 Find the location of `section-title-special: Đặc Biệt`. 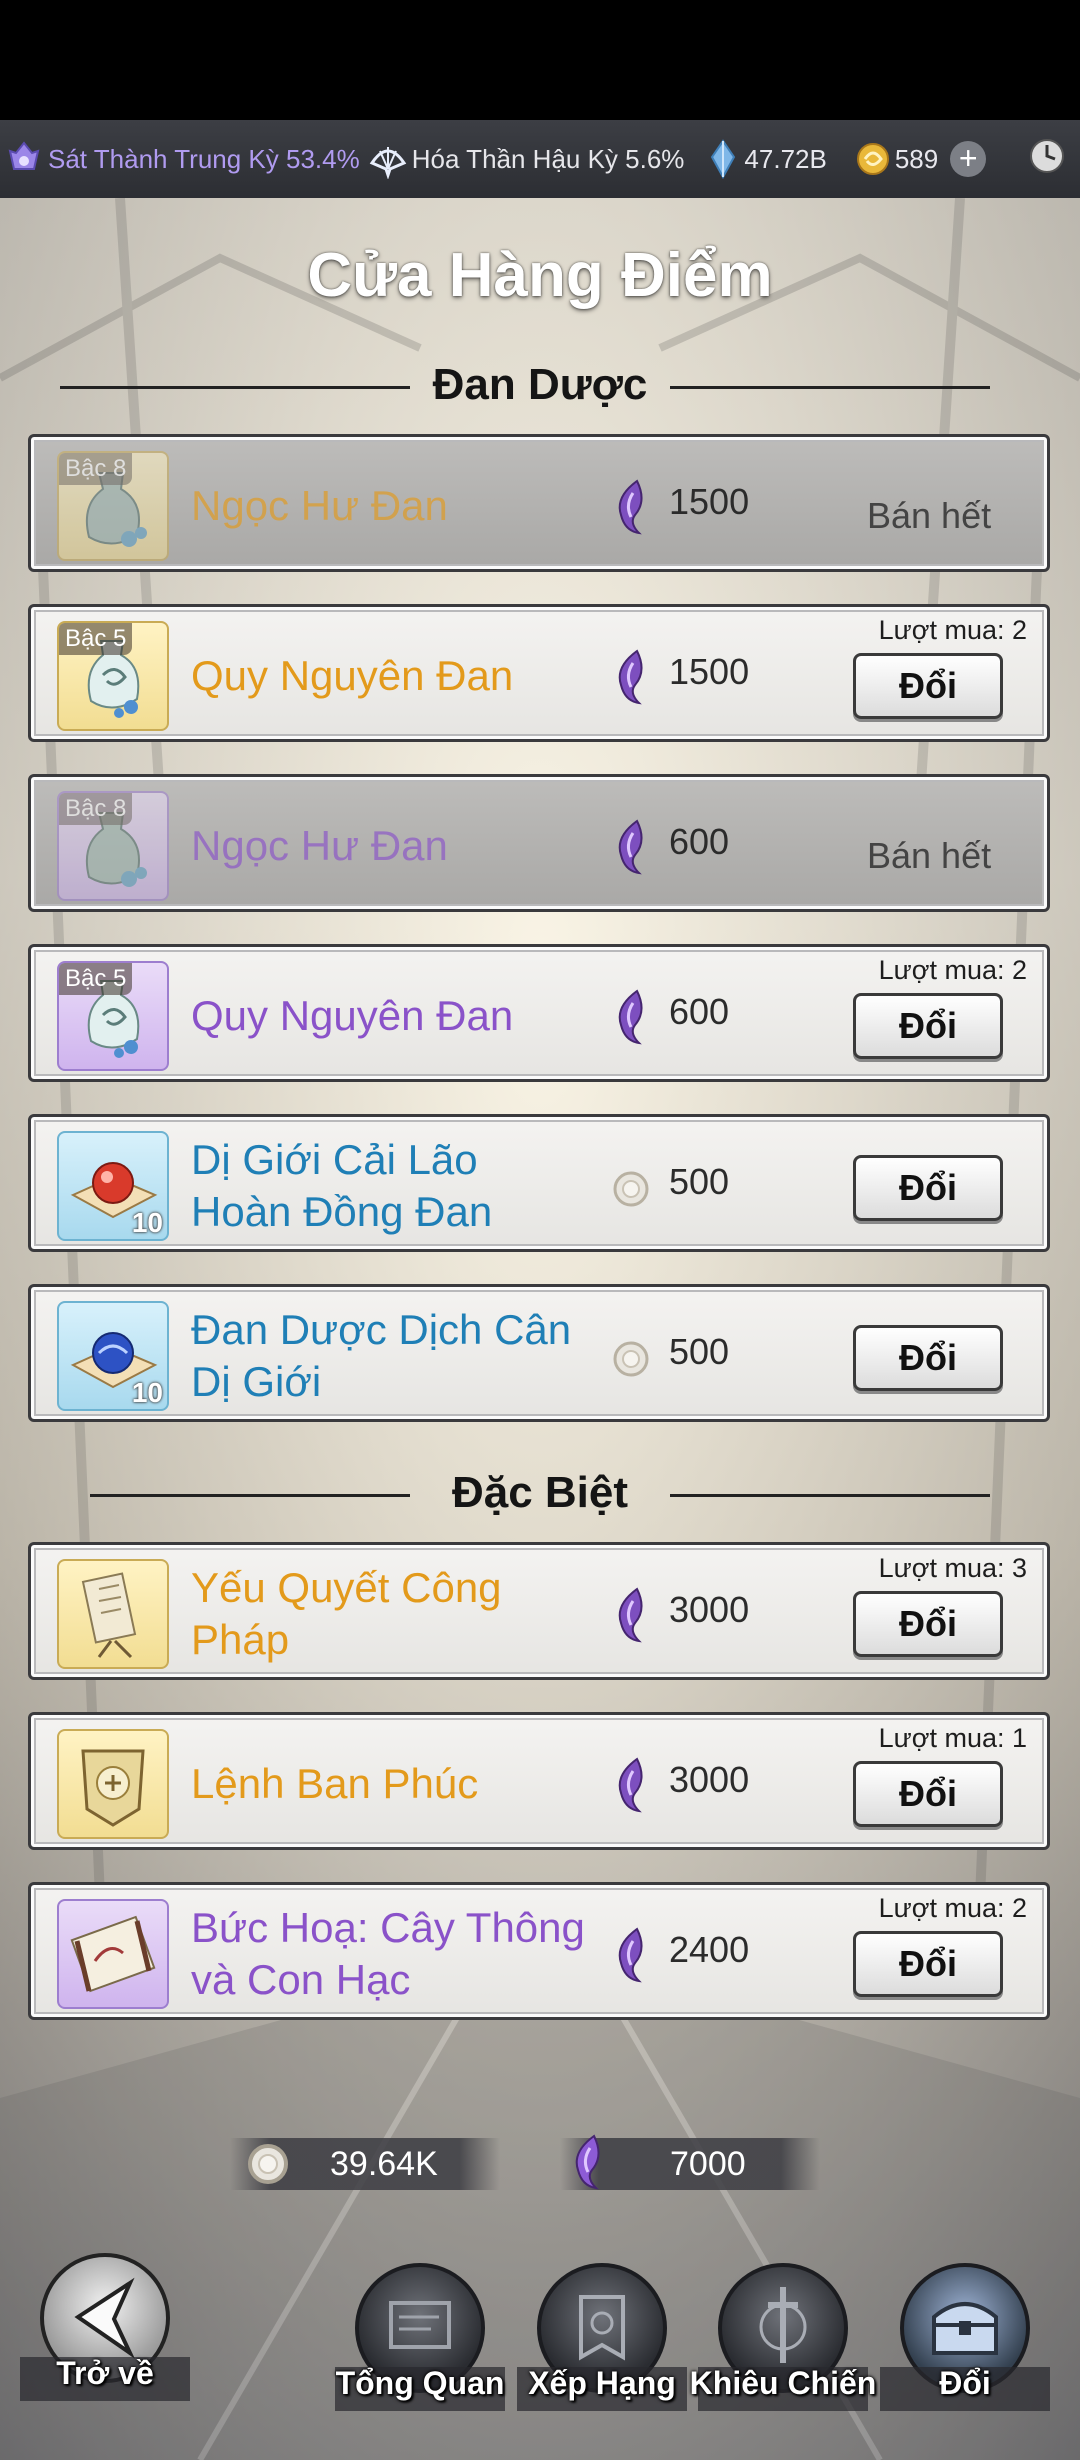

section-title-special: Đặc Biệt is located at coordinates (540, 1492).